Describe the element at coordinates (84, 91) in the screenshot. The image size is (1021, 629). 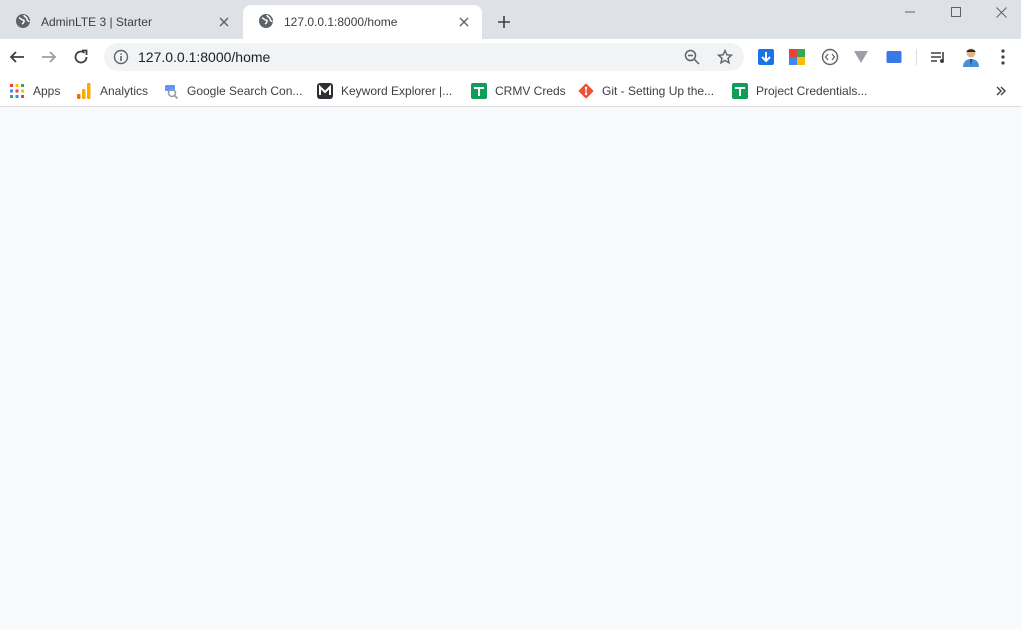
I see `analytics-icon` at that location.